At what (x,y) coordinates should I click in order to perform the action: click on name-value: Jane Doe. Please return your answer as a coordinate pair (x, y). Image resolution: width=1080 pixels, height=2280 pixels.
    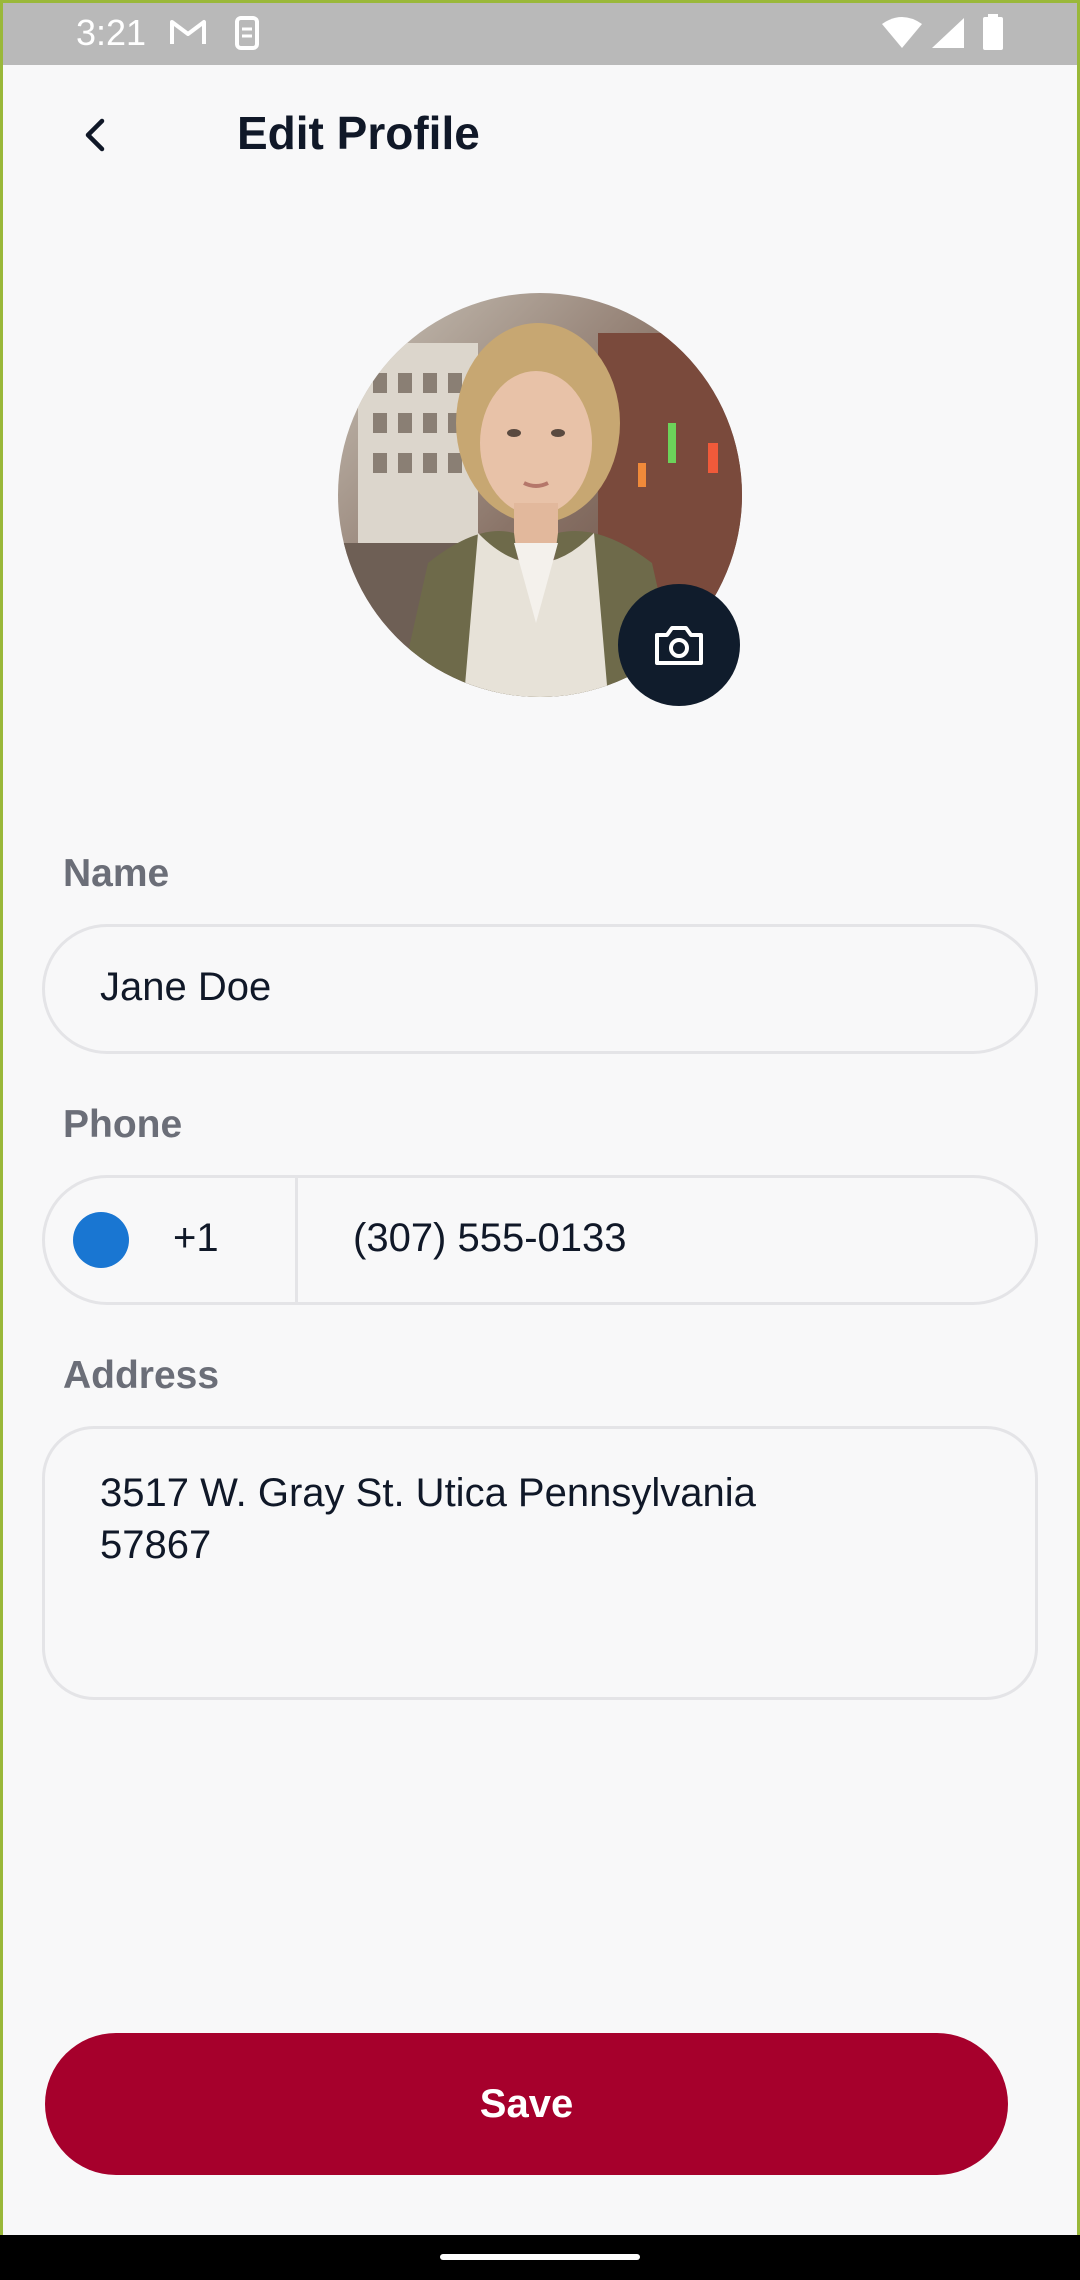
    Looking at the image, I should click on (186, 987).